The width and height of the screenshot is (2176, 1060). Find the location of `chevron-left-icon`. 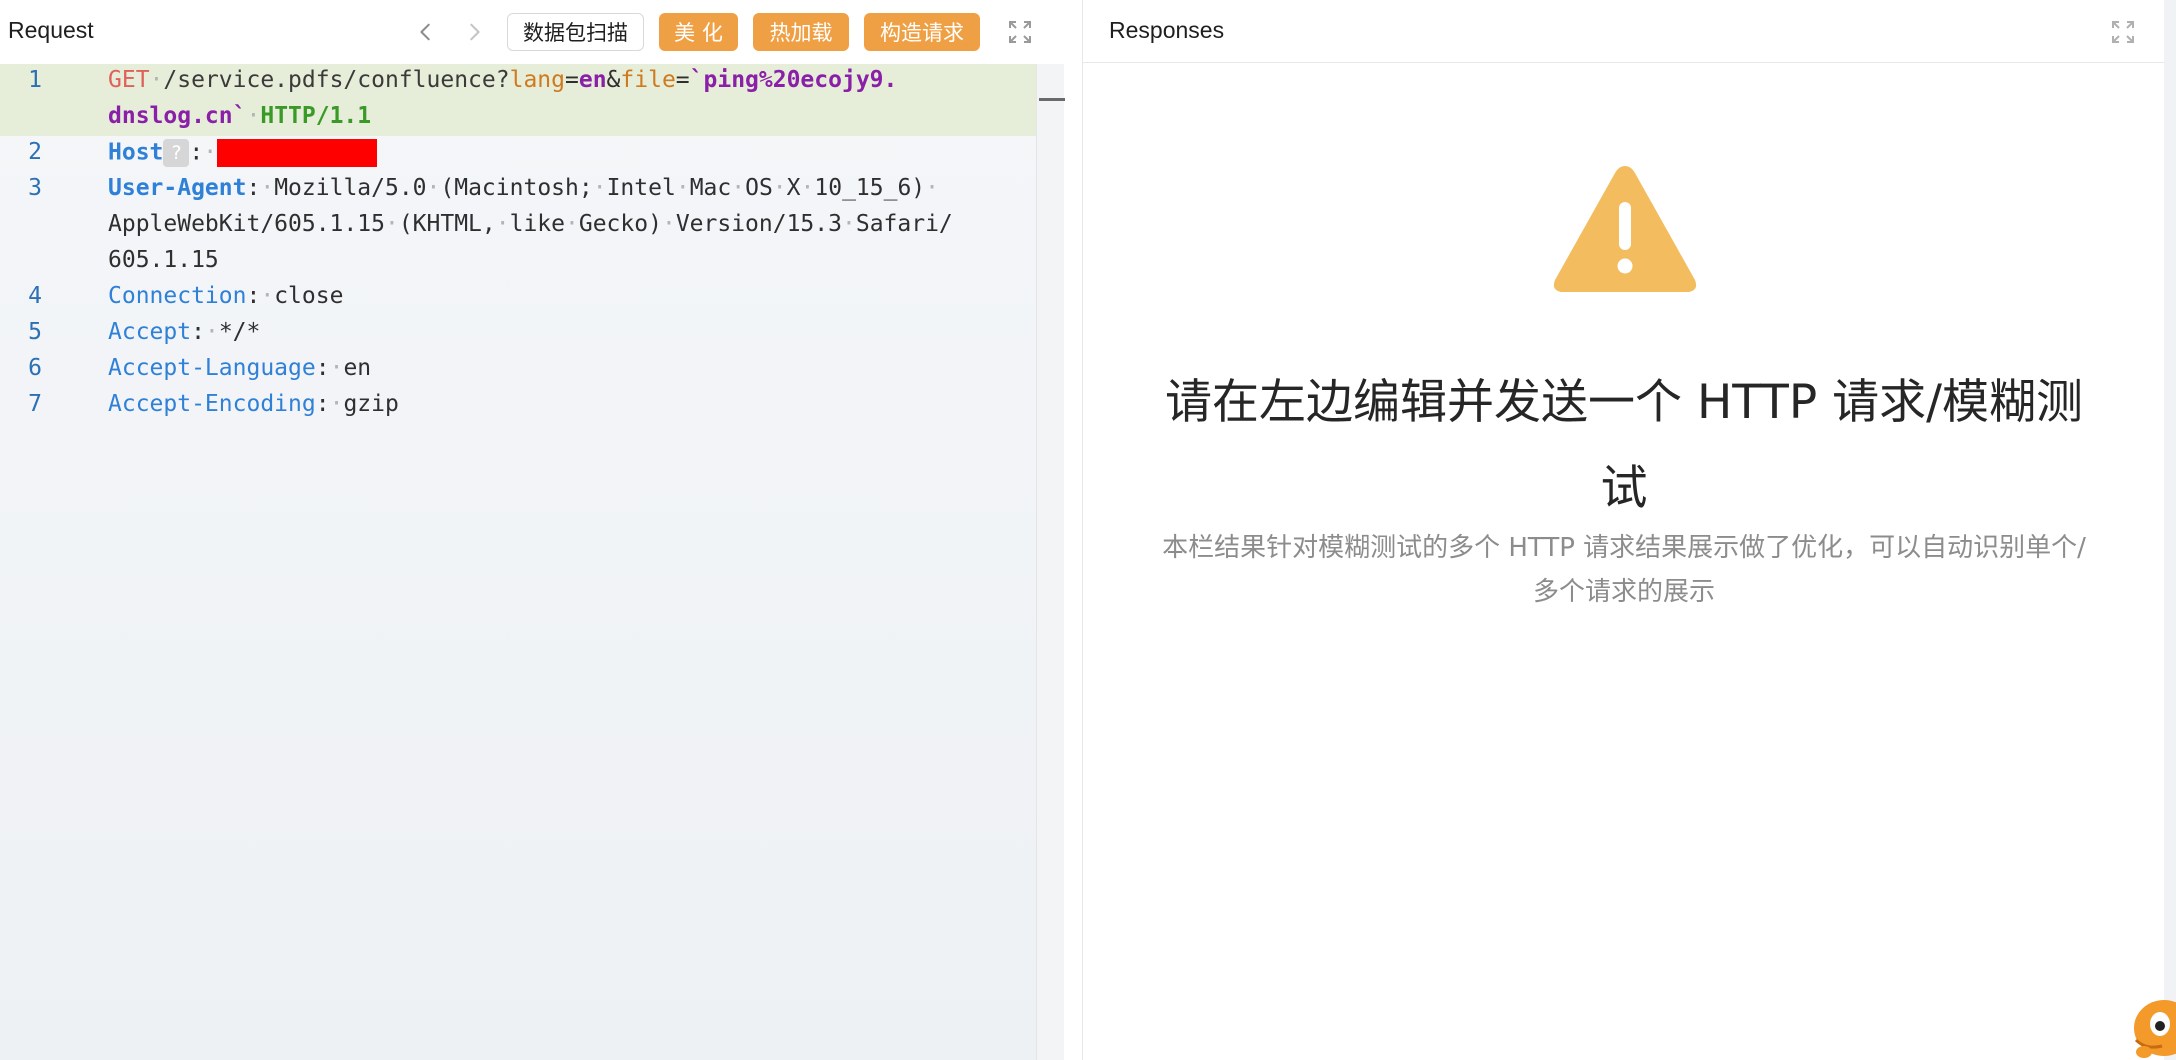

chevron-left-icon is located at coordinates (426, 32).